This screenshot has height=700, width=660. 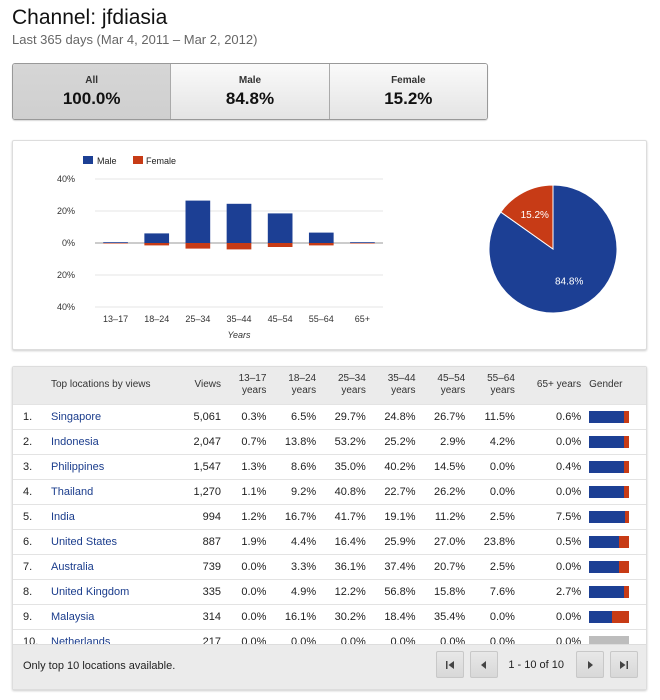 What do you see at coordinates (199, 385) in the screenshot?
I see `header-views: Views` at bounding box center [199, 385].